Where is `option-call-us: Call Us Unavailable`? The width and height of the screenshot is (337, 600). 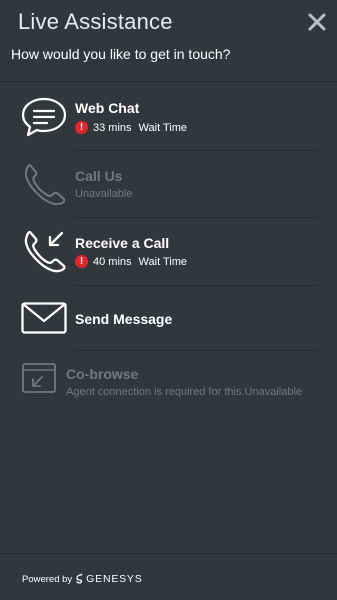 option-call-us: Call Us Unavailable is located at coordinates (168, 184).